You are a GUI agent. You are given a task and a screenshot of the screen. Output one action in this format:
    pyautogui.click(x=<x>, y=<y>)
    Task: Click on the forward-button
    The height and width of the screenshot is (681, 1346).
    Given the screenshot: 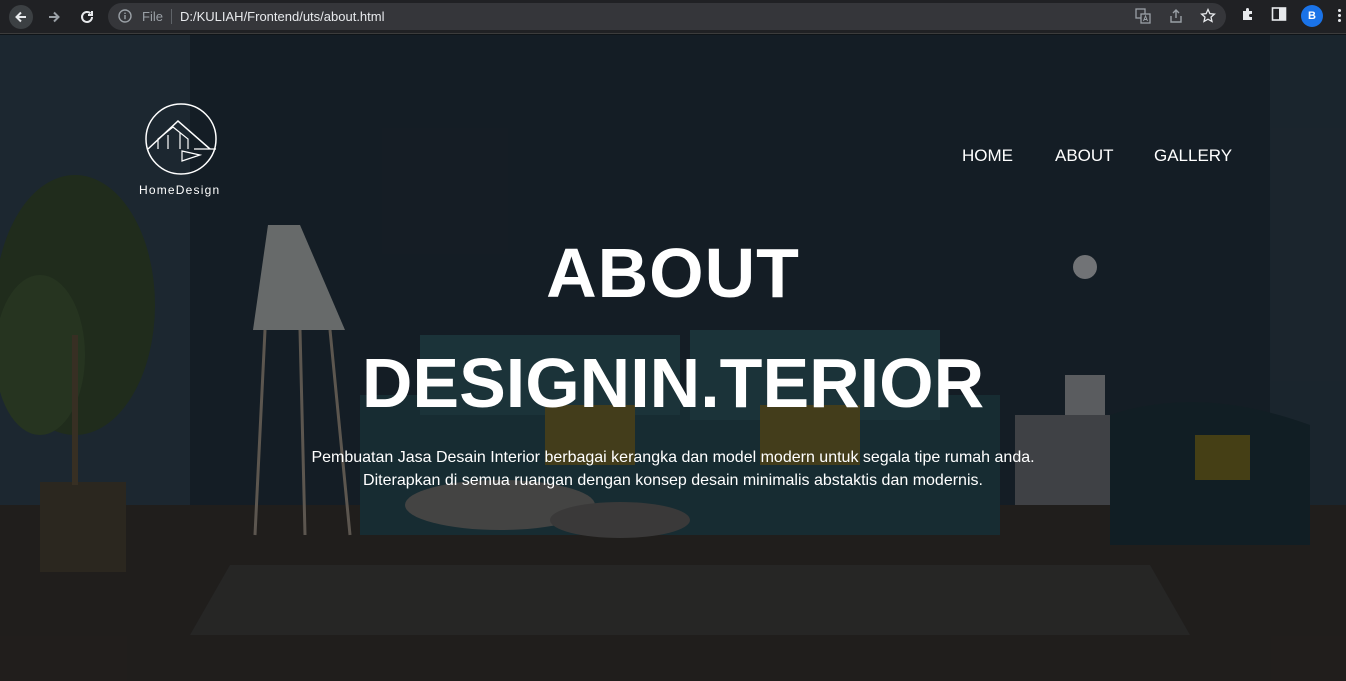 What is the action you would take?
    pyautogui.click(x=54, y=17)
    